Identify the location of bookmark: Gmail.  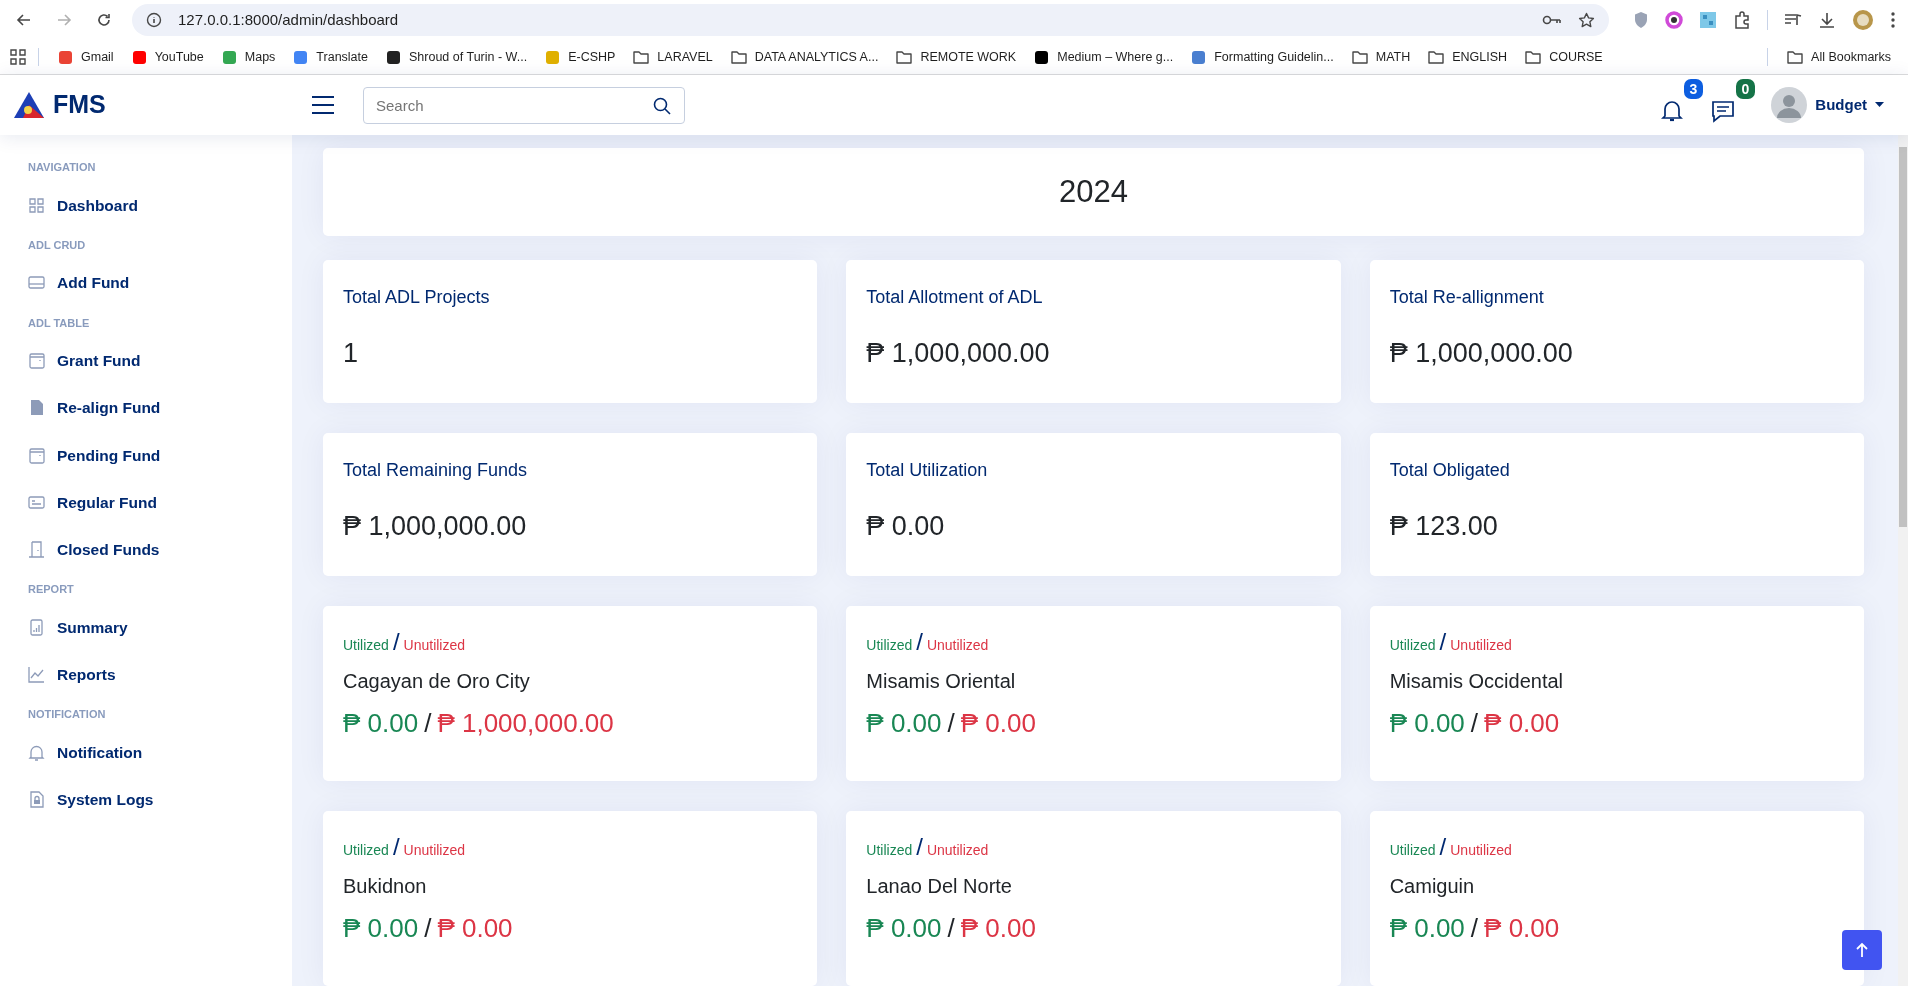
(86, 57).